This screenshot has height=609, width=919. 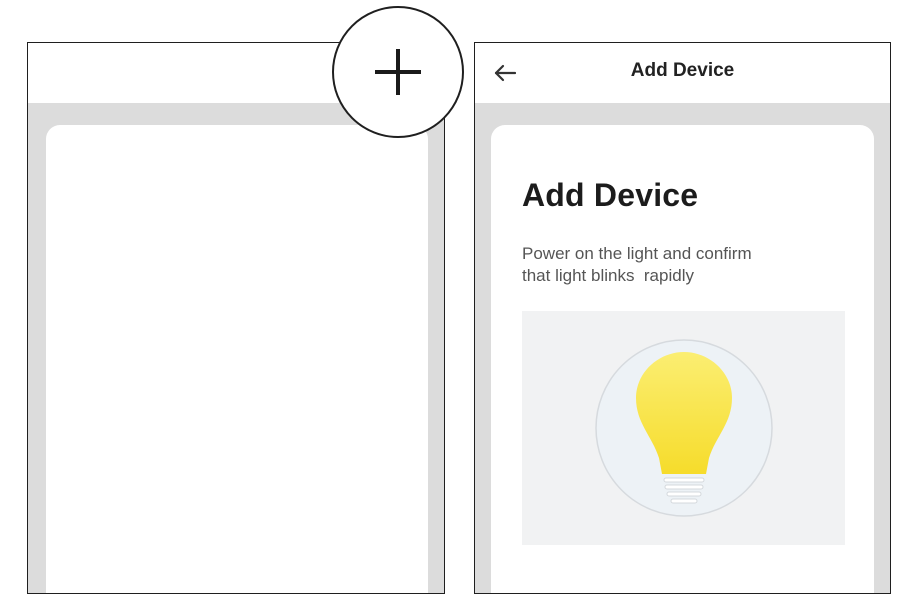 What do you see at coordinates (637, 253) in the screenshot?
I see `description-line-1: Power on the light and confirm` at bounding box center [637, 253].